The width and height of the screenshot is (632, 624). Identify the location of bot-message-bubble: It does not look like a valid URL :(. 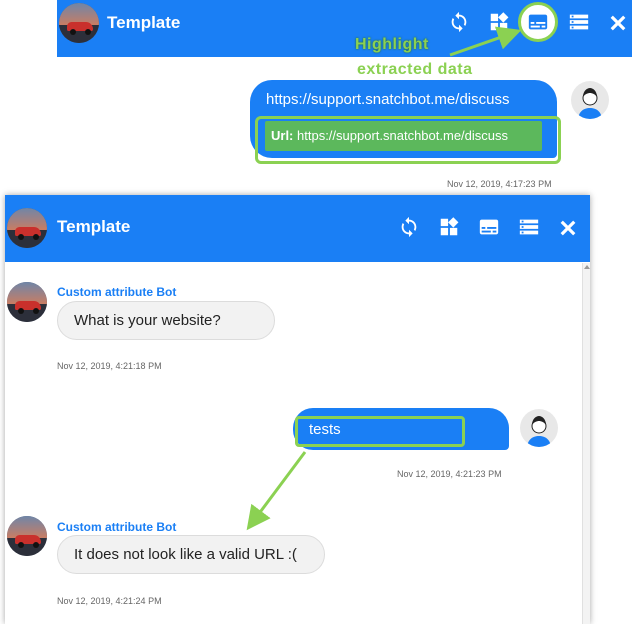
(191, 554).